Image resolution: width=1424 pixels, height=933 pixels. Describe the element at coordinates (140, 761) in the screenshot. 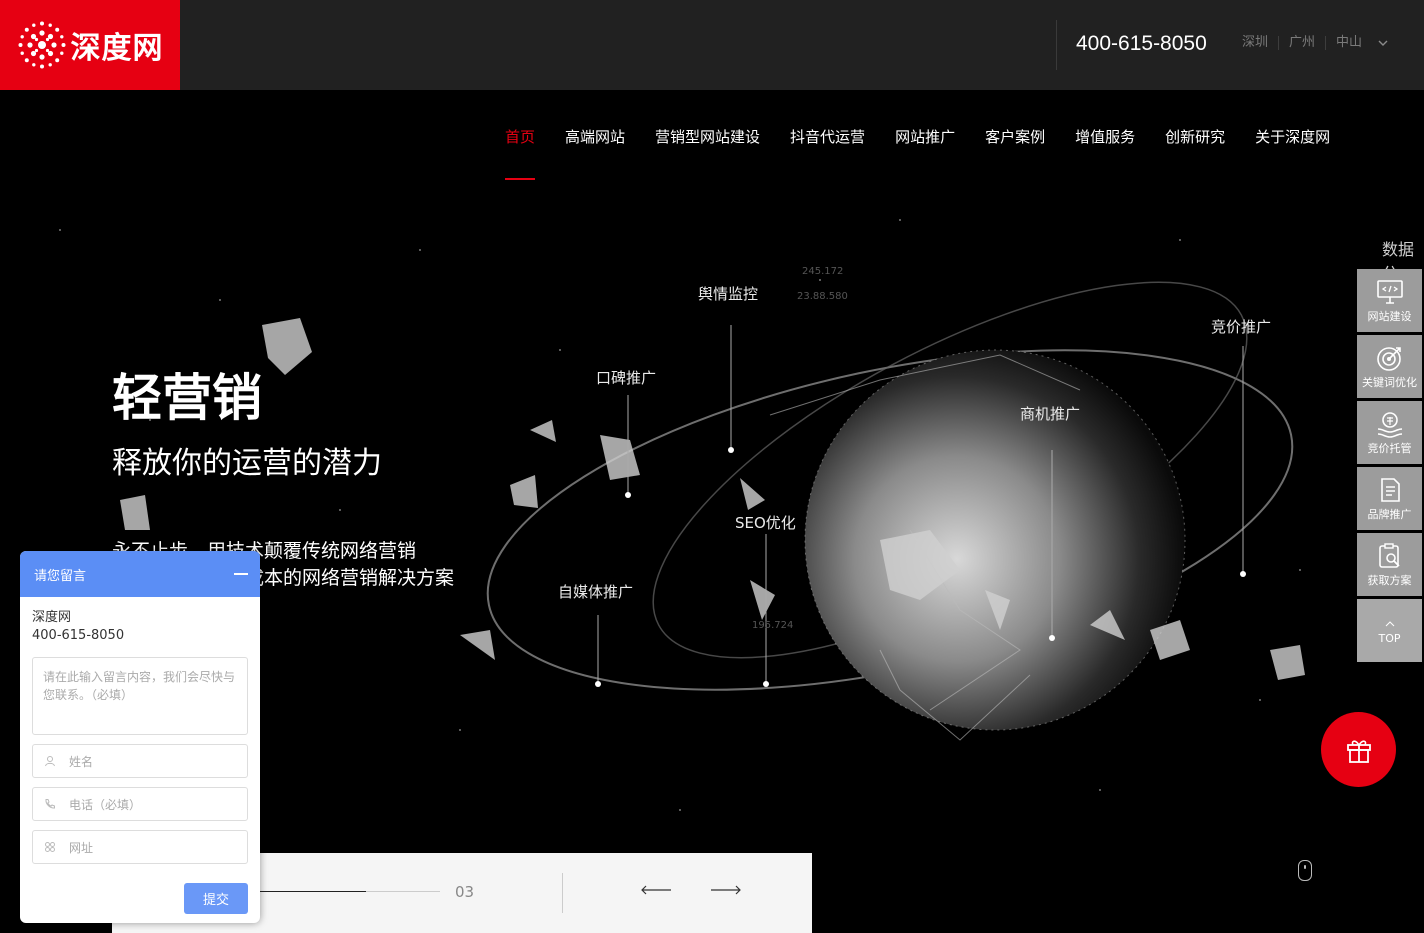

I see `name-field: 姓名` at that location.